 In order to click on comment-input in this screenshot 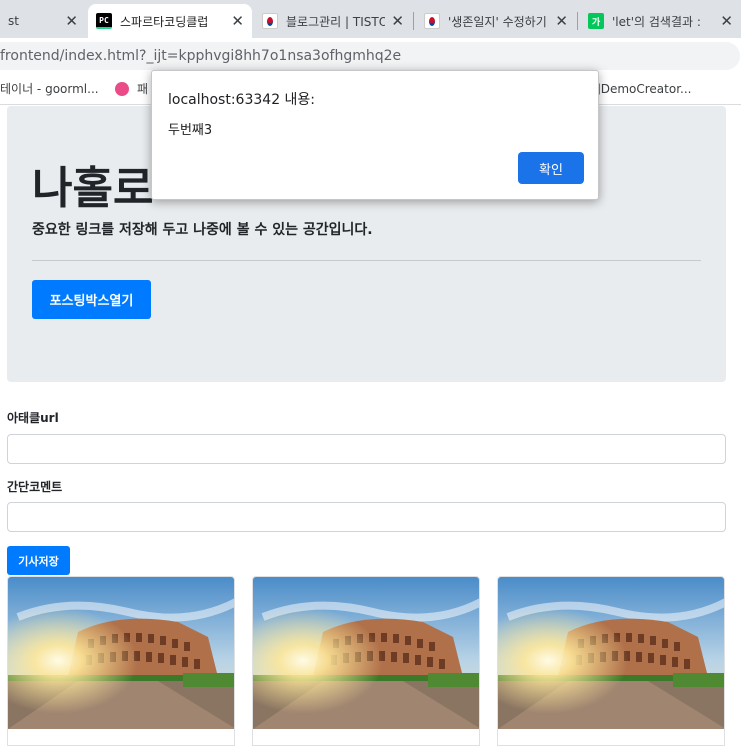, I will do `click(366, 517)`.